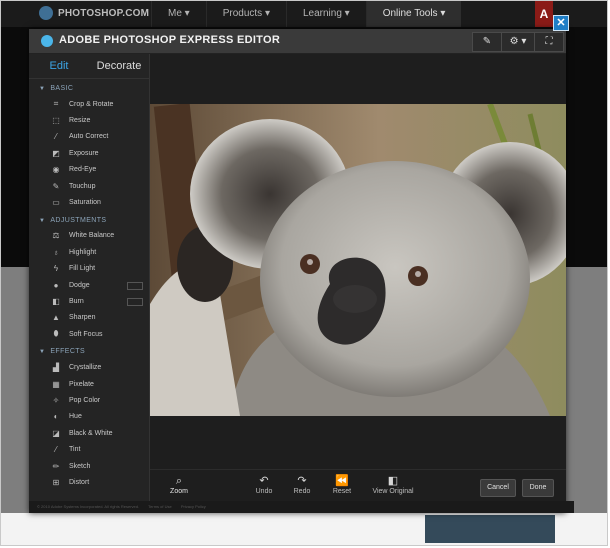 The height and width of the screenshot is (548, 610). What do you see at coordinates (89, 301) in the screenshot?
I see `tool-burn: ◧ Burn` at bounding box center [89, 301].